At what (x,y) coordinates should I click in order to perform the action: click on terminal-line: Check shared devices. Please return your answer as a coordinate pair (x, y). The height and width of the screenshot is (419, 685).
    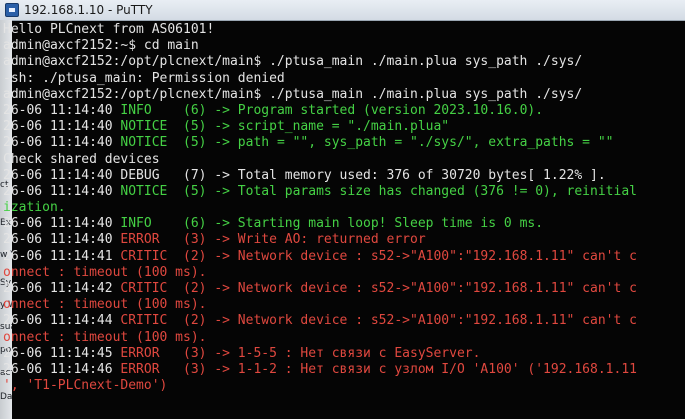
    Looking at the image, I should click on (344, 160).